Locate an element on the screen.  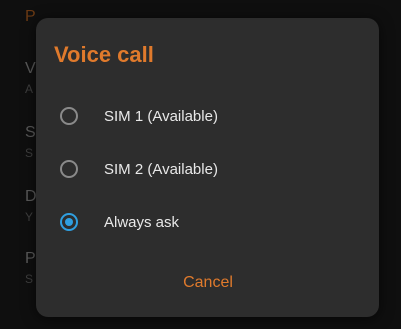
background-row: S is located at coordinates (30, 132).